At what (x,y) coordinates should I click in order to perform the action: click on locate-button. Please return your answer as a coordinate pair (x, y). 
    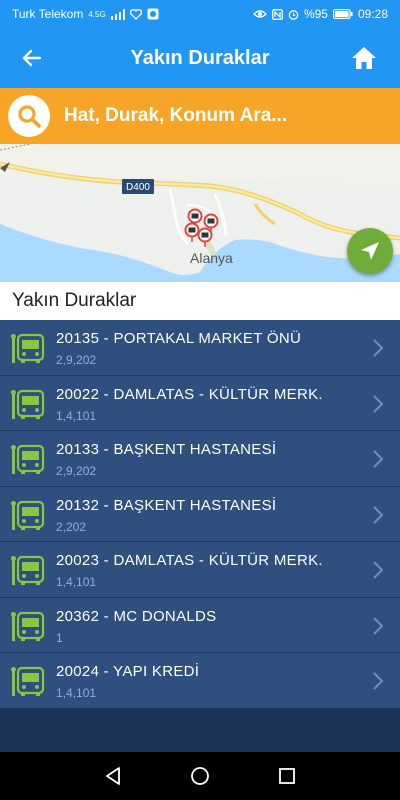
    Looking at the image, I should click on (370, 251).